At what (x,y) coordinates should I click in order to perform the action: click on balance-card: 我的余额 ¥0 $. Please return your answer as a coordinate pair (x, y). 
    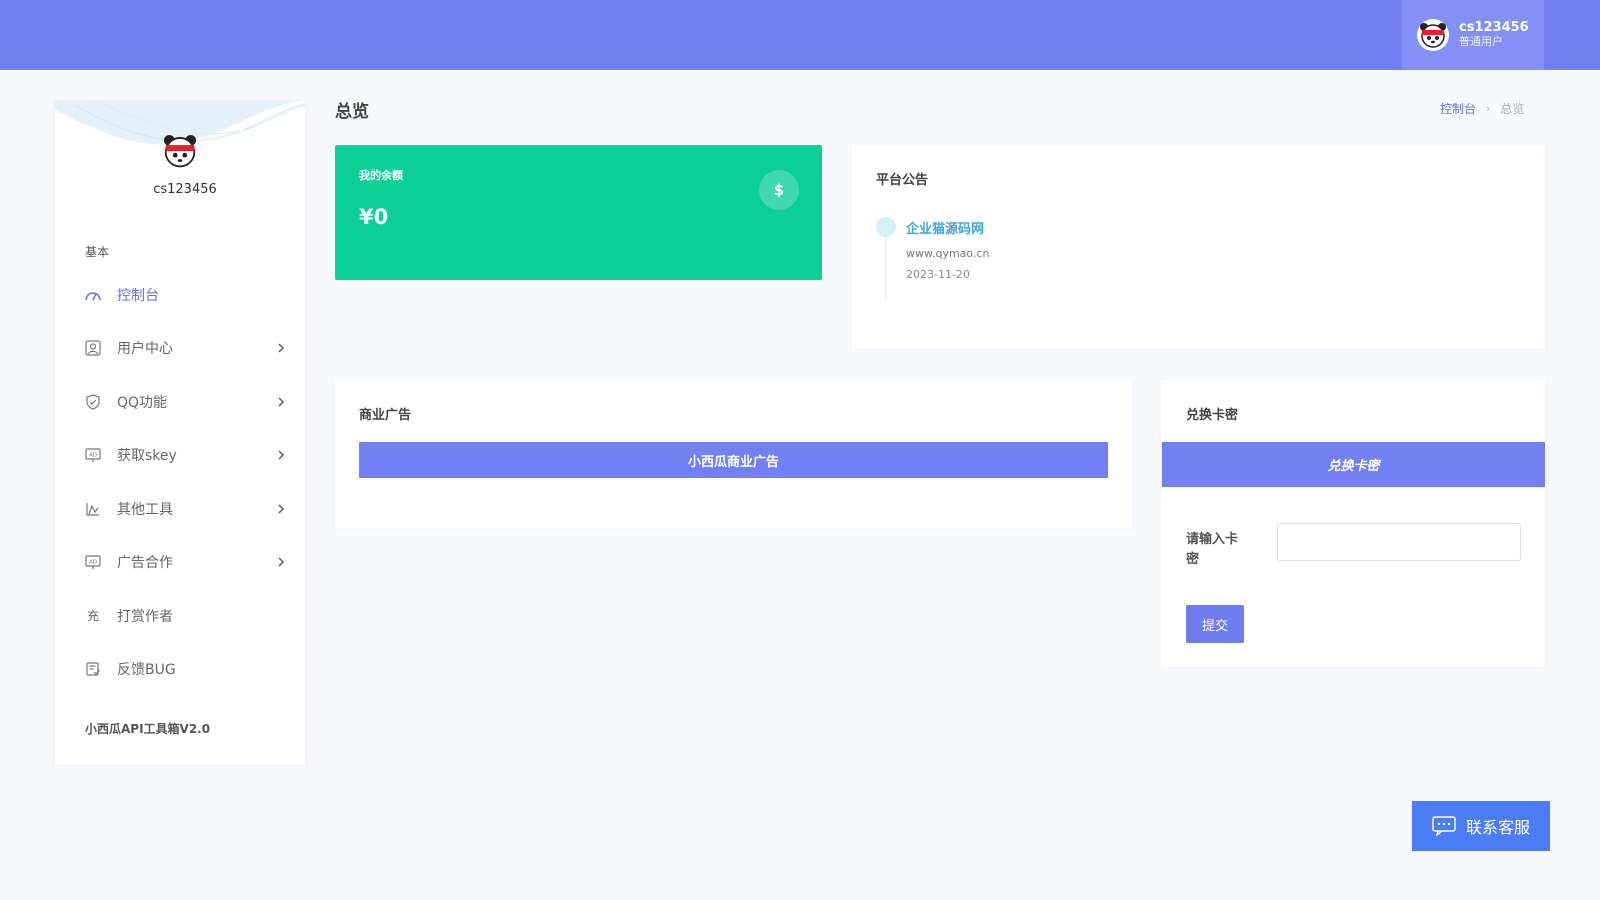
    Looking at the image, I should click on (578, 212).